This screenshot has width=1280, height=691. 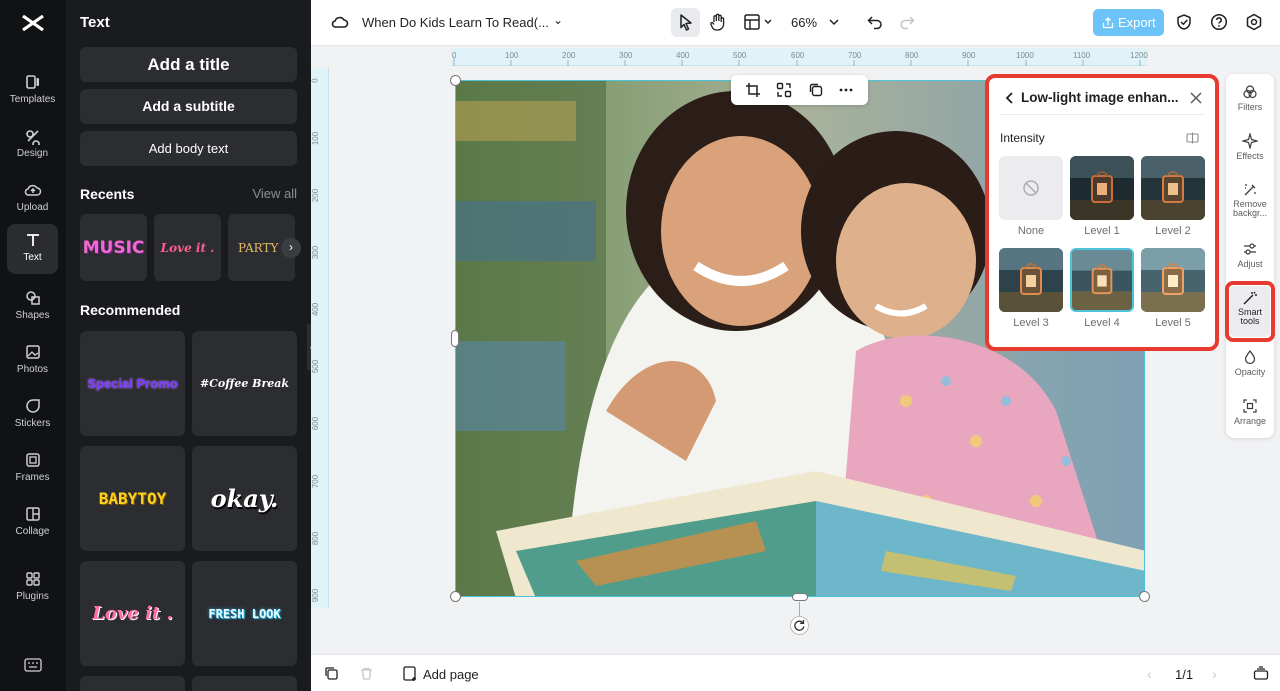 What do you see at coordinates (274, 193) in the screenshot?
I see `view-all-link: View all` at bounding box center [274, 193].